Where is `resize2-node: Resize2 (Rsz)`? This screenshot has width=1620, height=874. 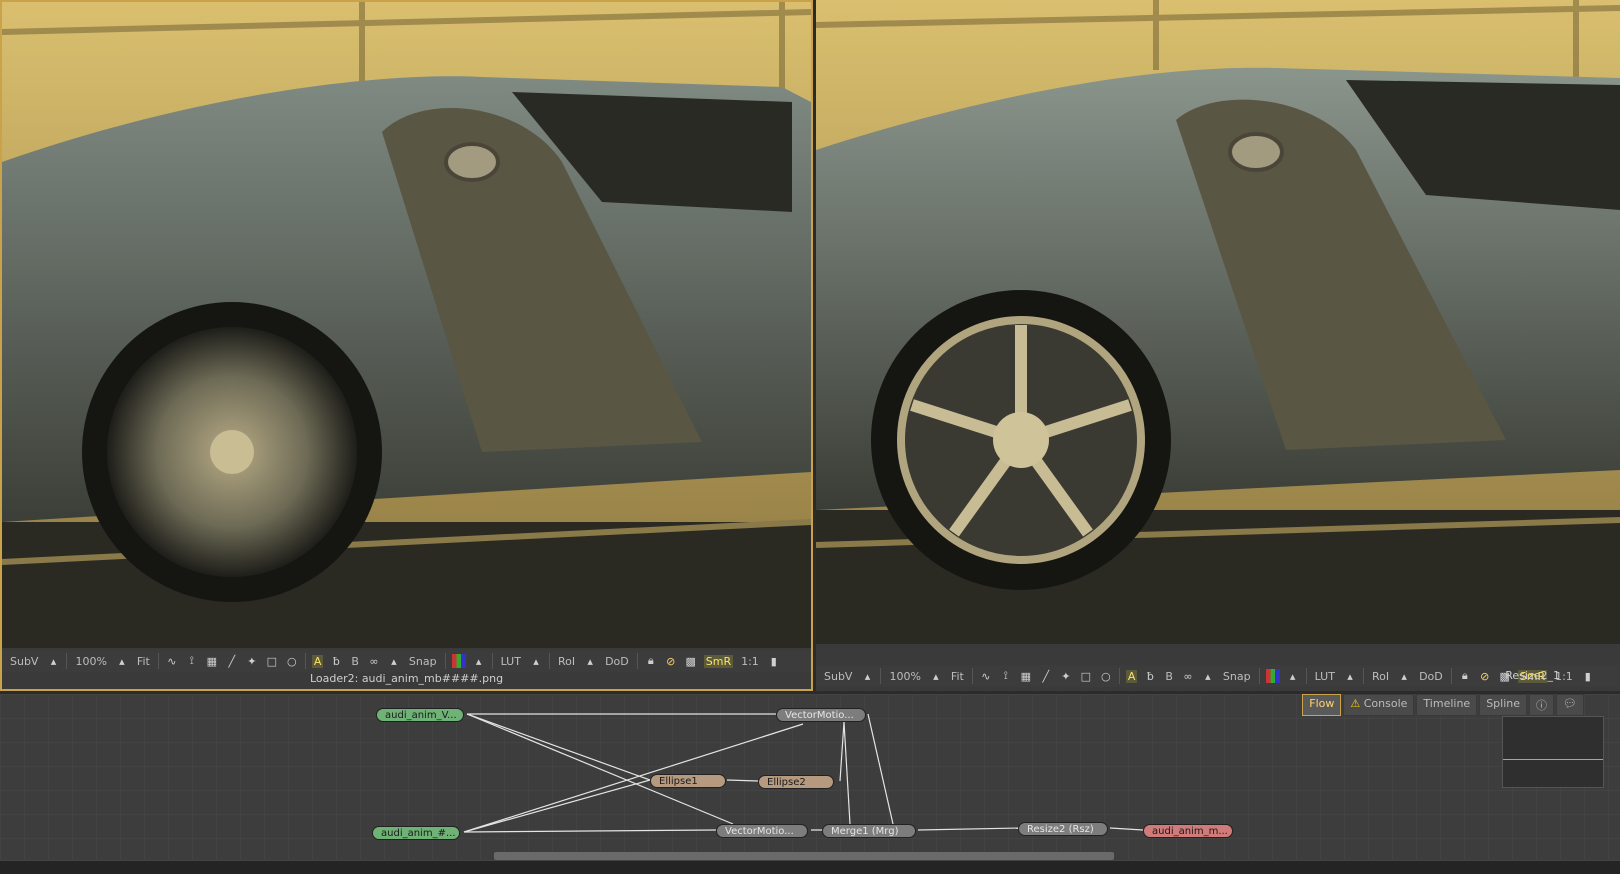
resize2-node: Resize2 (Rsz) is located at coordinates (1063, 829).